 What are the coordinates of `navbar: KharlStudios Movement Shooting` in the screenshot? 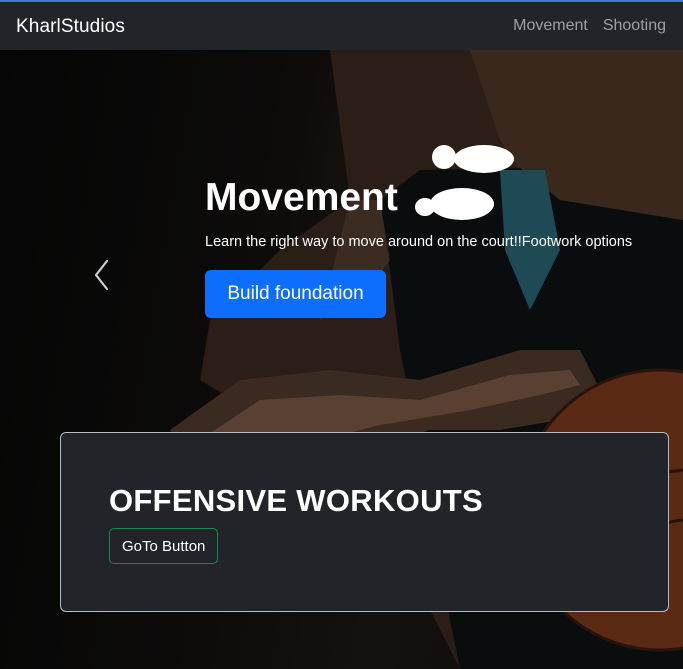 It's located at (341, 26).